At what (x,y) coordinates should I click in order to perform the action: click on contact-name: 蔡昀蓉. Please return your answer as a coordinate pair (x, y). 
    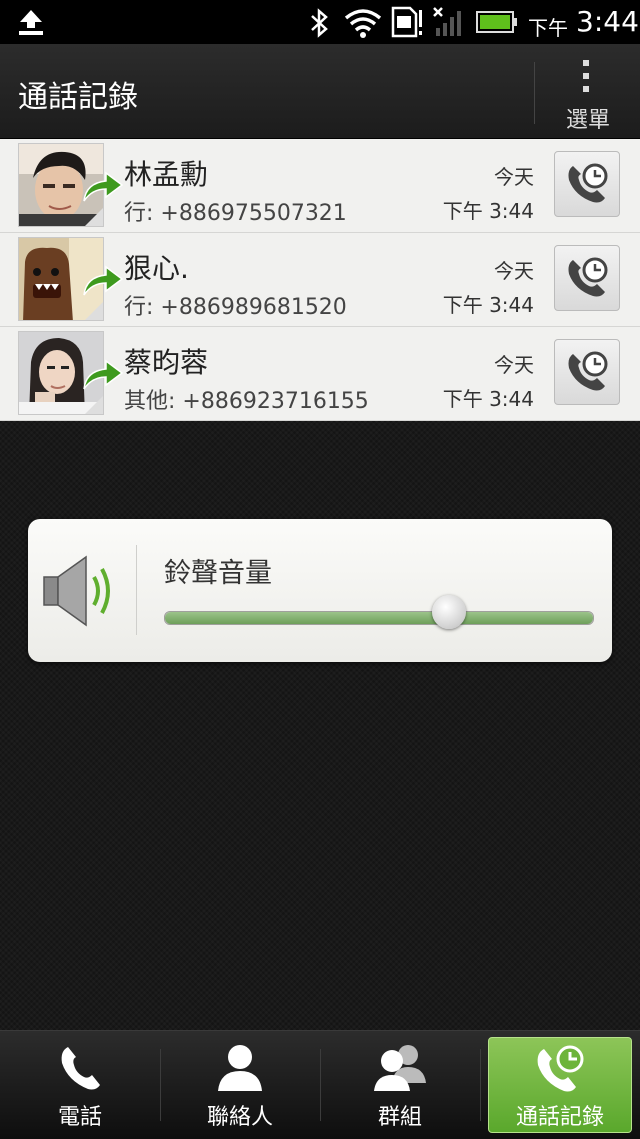
    Looking at the image, I should click on (166, 362).